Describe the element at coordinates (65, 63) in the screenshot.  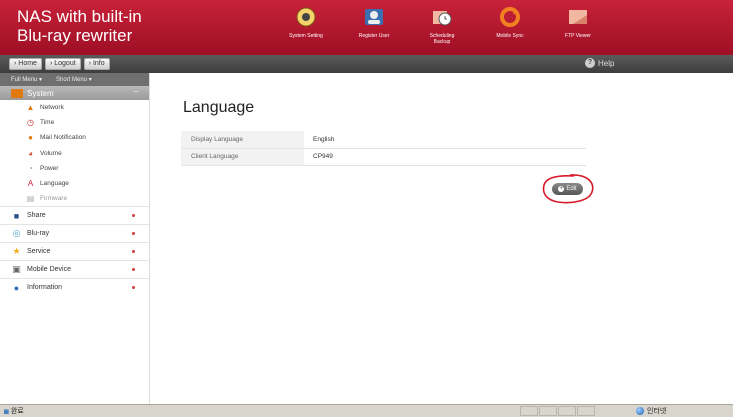
I see `logout-label: Logout` at that location.